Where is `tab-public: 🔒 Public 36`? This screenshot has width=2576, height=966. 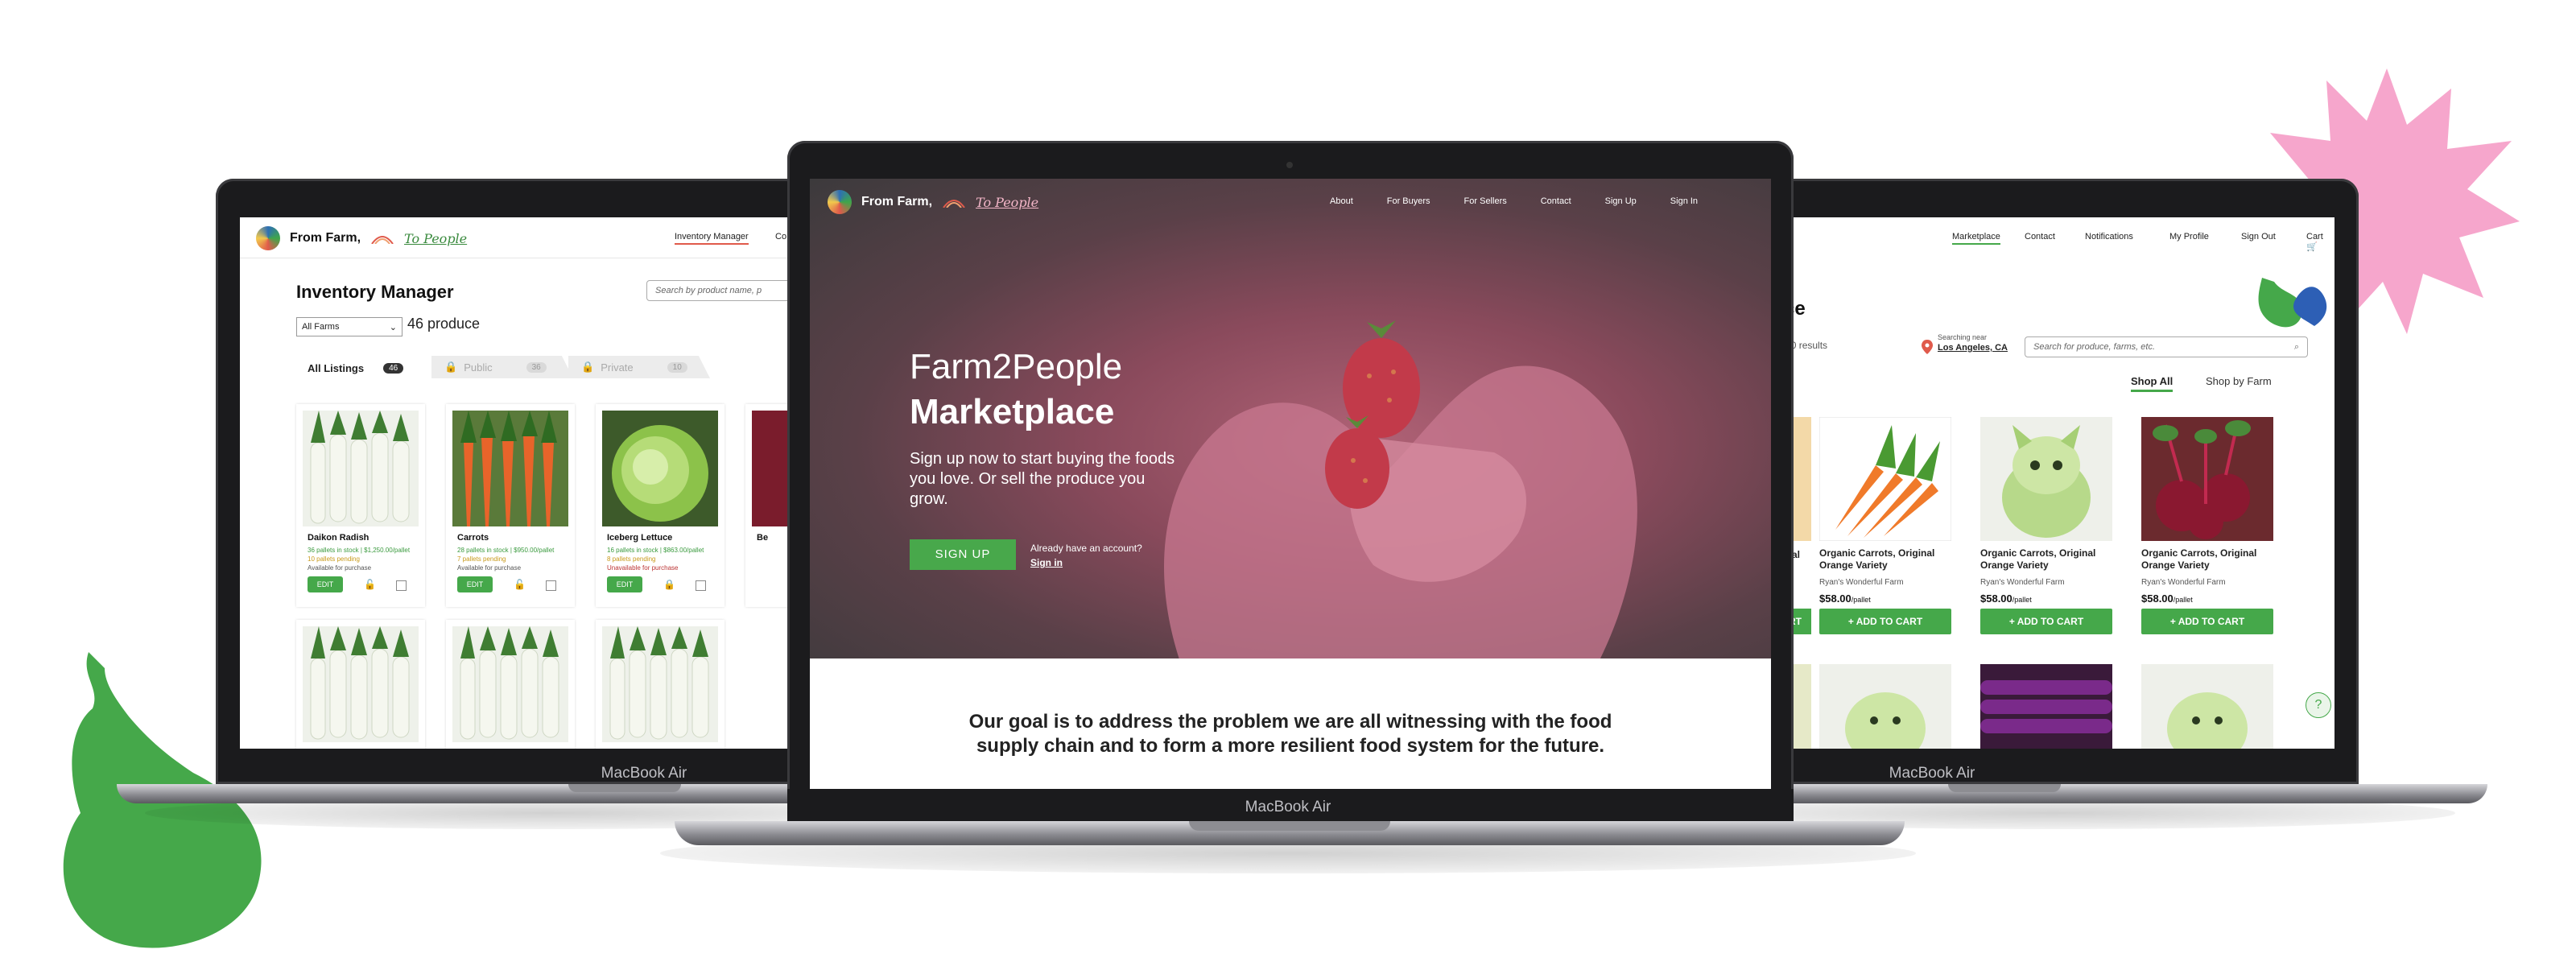
tab-public: 🔒 Public 36 is located at coordinates (502, 367).